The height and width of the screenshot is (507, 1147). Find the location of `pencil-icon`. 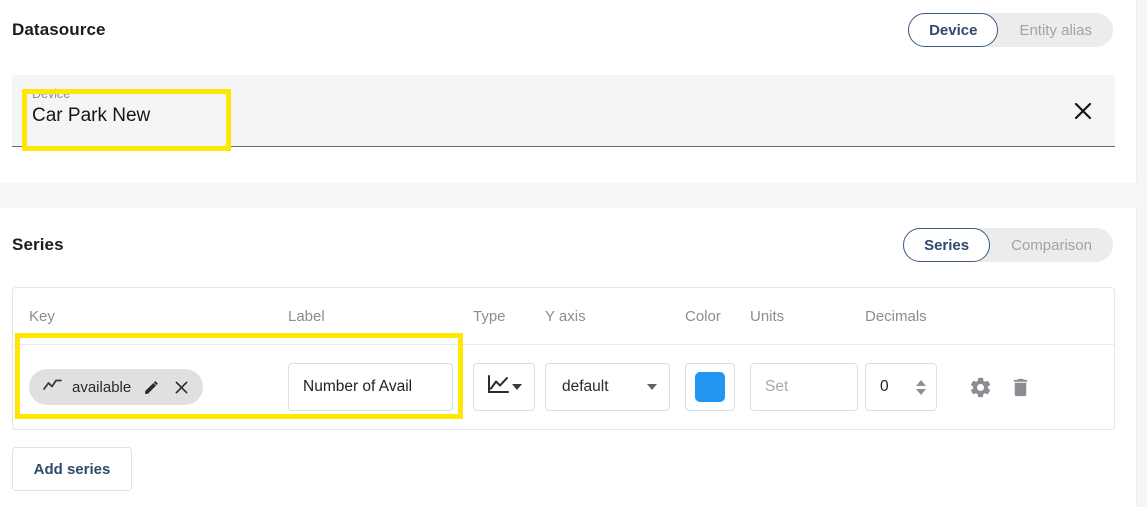

pencil-icon is located at coordinates (151, 387).